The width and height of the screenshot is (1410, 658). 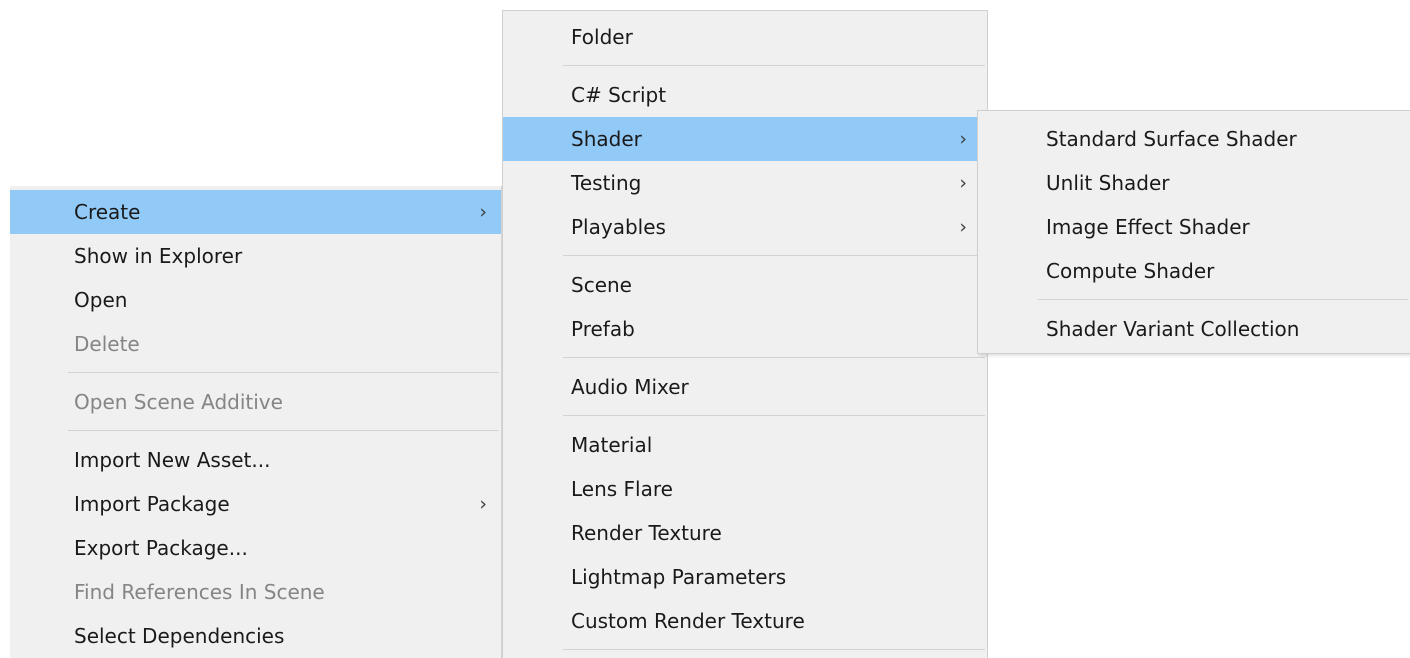 What do you see at coordinates (745, 329) in the screenshot?
I see `menu-item-prefab: Prefab` at bounding box center [745, 329].